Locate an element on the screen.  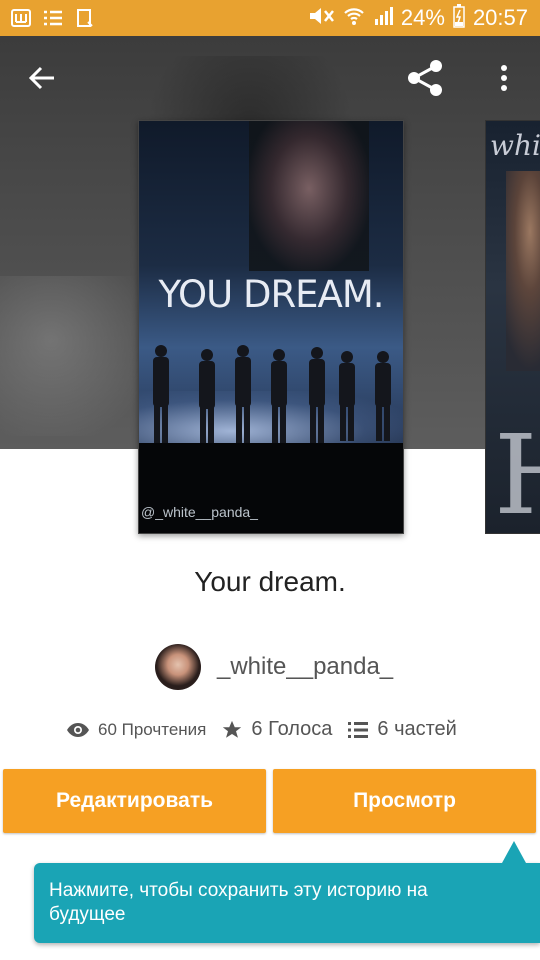
clock: 20:57 is located at coordinates (500, 17).